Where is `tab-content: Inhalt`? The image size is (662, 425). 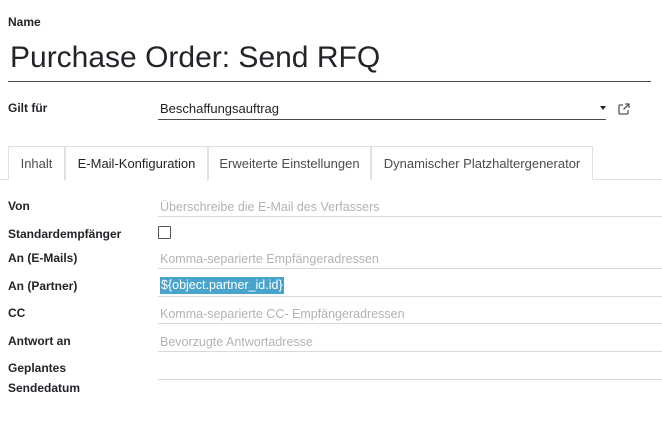 tab-content: Inhalt is located at coordinates (36, 163).